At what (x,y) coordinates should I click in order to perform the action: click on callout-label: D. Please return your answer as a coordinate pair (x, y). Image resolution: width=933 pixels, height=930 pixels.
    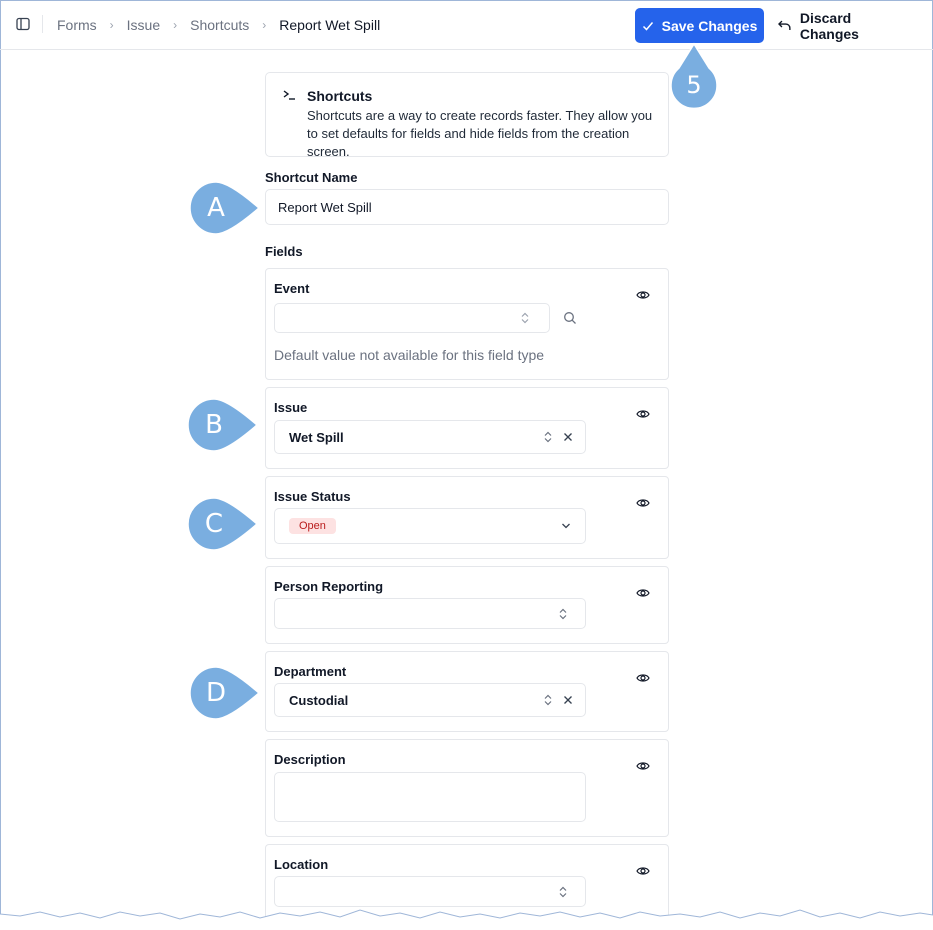
    Looking at the image, I should click on (216, 693).